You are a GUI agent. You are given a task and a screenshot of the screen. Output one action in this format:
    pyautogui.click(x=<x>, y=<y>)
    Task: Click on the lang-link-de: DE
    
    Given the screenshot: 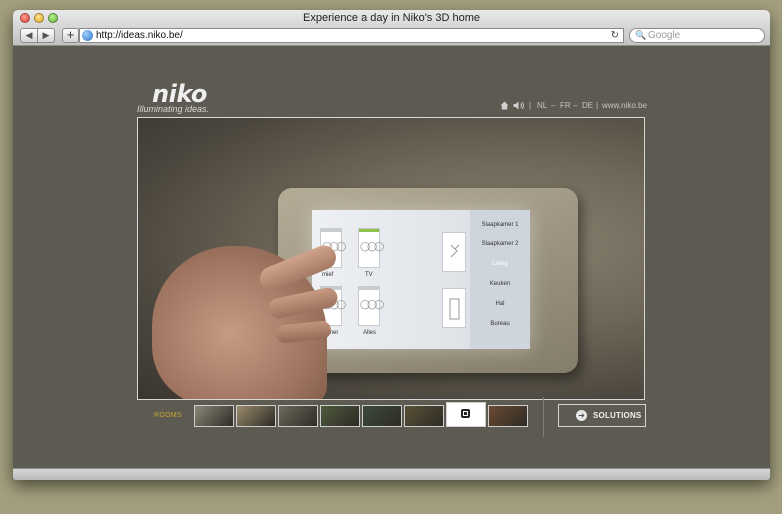 What is the action you would take?
    pyautogui.click(x=587, y=105)
    